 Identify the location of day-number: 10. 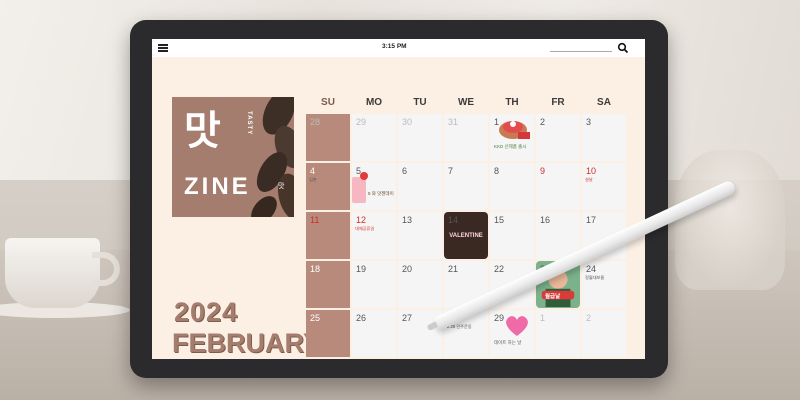
(591, 171).